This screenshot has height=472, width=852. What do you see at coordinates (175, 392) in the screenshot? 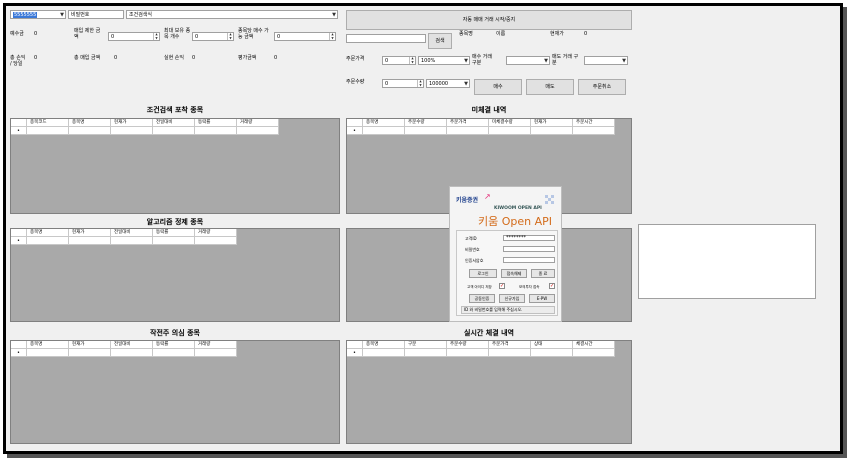
I see `suspect-grid: 종목명 현재가 전일대비 등락률 거래량 •` at bounding box center [175, 392].